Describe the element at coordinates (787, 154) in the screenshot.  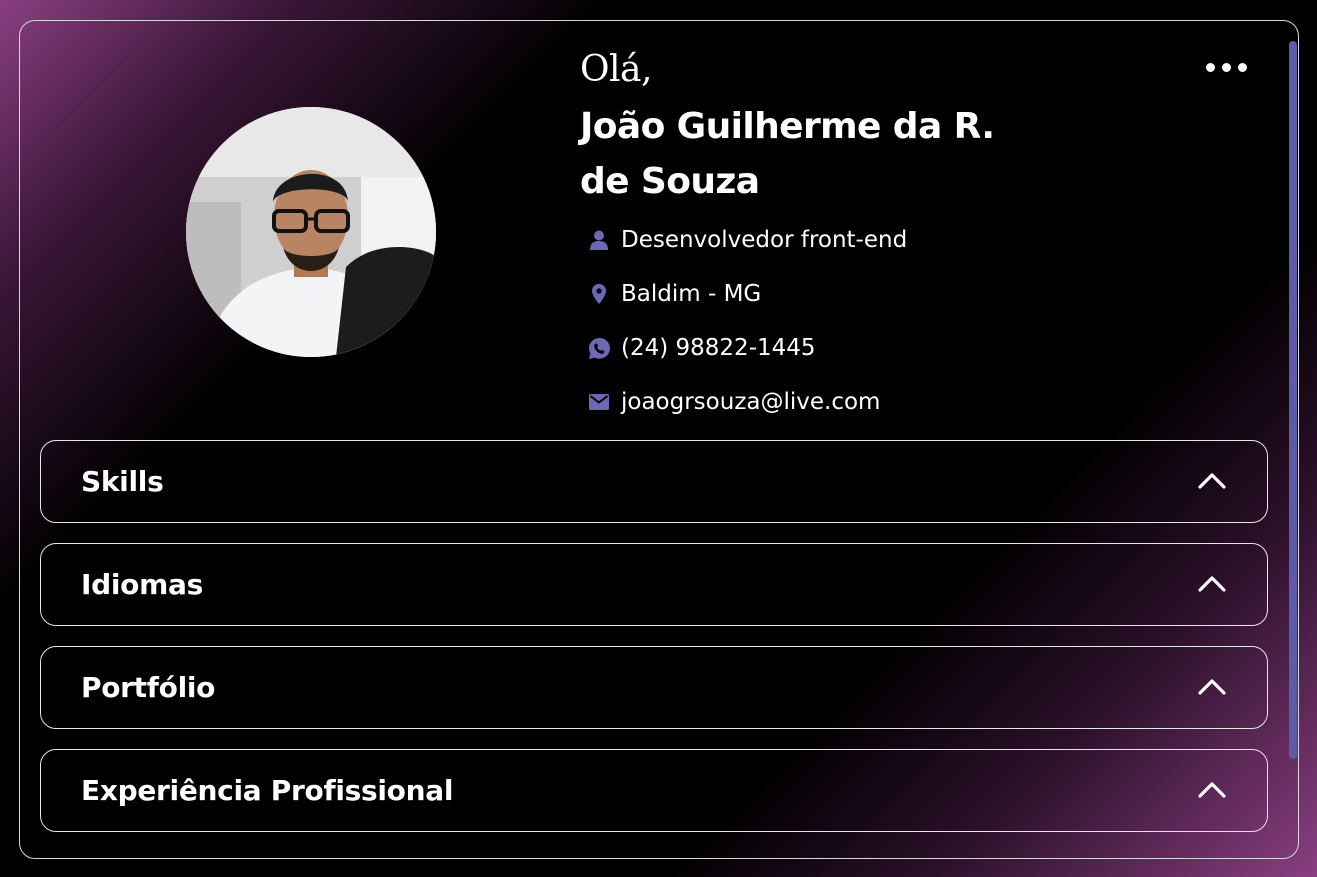
I see `profile-name: João Guilherme da R. de Souza` at that location.